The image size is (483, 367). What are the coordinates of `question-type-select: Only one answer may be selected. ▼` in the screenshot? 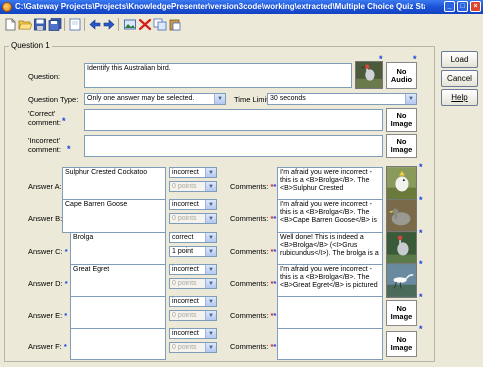 It's located at (155, 99).